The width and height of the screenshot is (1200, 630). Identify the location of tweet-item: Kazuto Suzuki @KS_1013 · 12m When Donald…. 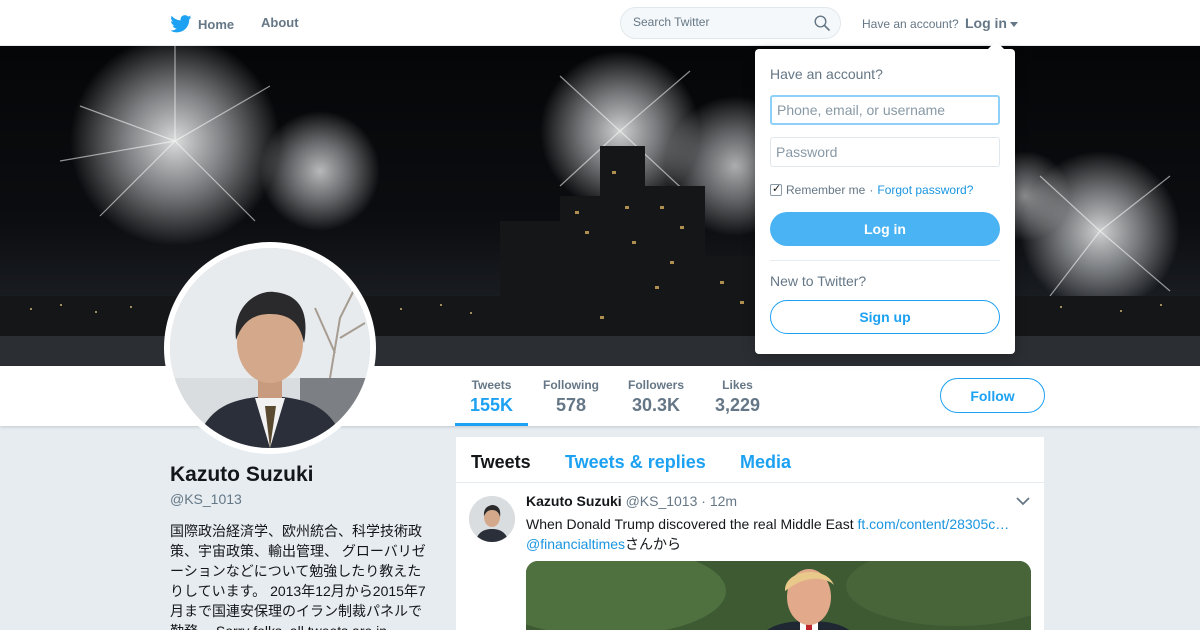
(750, 556).